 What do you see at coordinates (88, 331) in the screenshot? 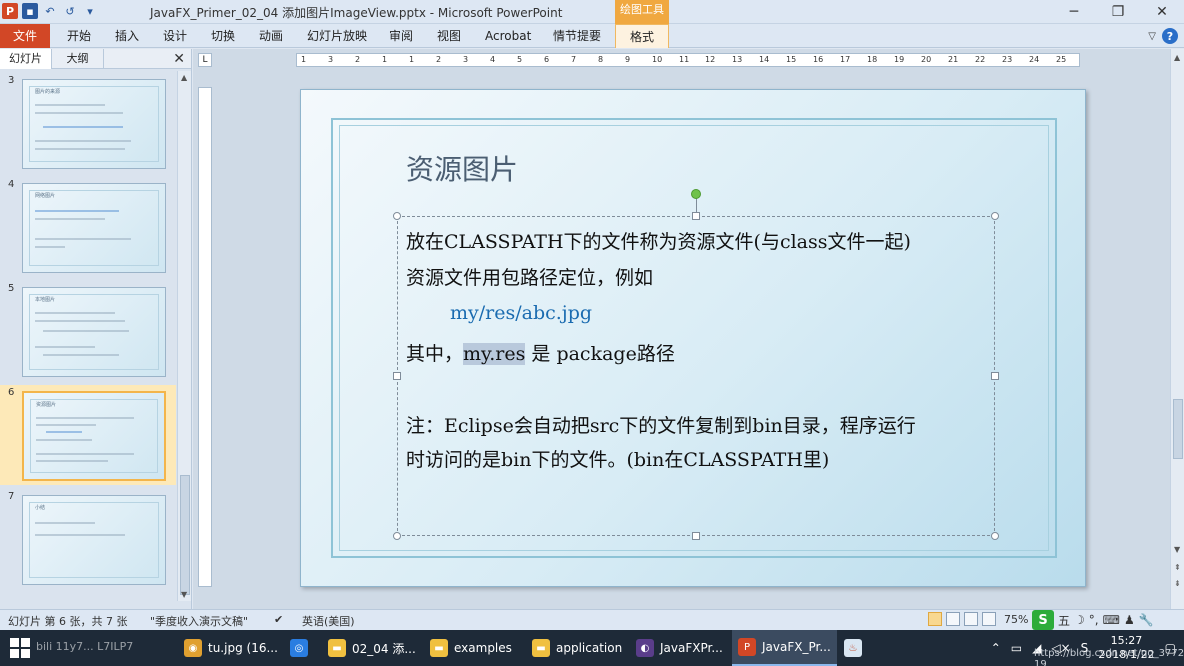
I see `slide-thumbnail-5: 5 本地图片` at bounding box center [88, 331].